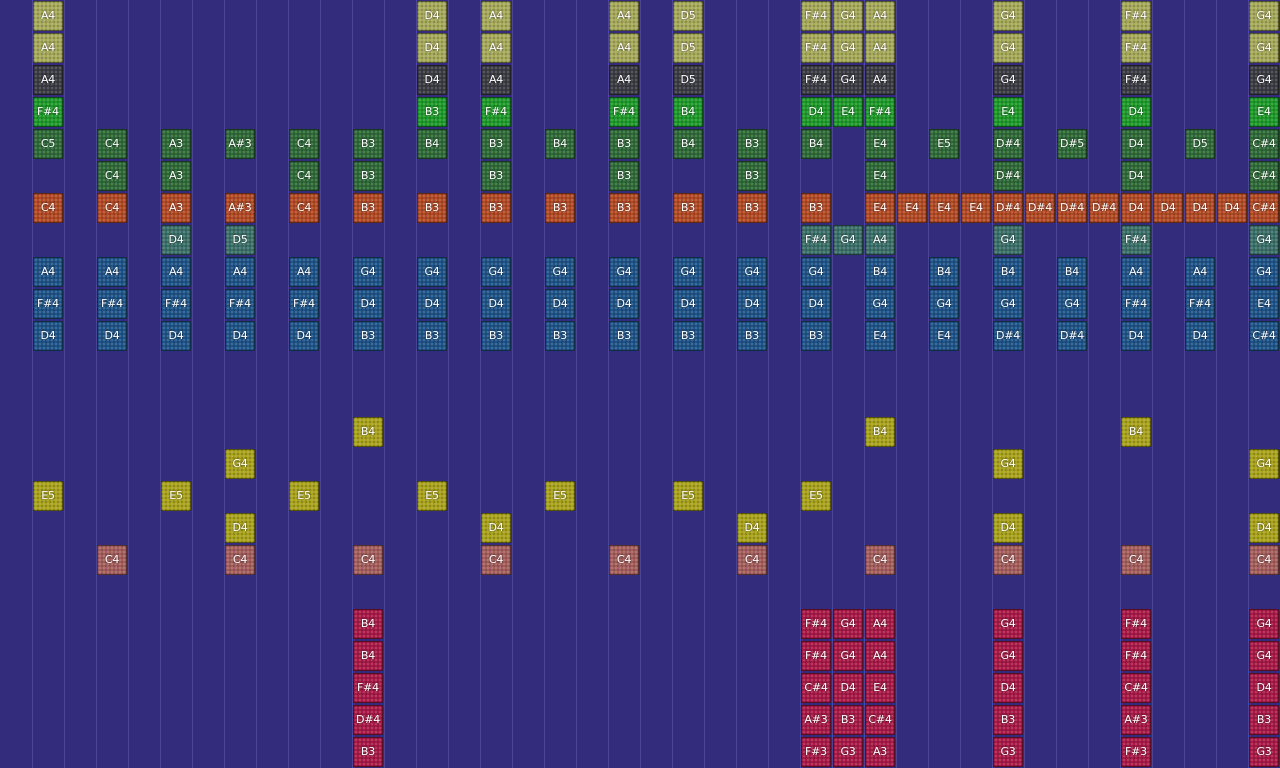 The width and height of the screenshot is (1280, 768). Describe the element at coordinates (48, 144) in the screenshot. I see `note-block: C5` at that location.